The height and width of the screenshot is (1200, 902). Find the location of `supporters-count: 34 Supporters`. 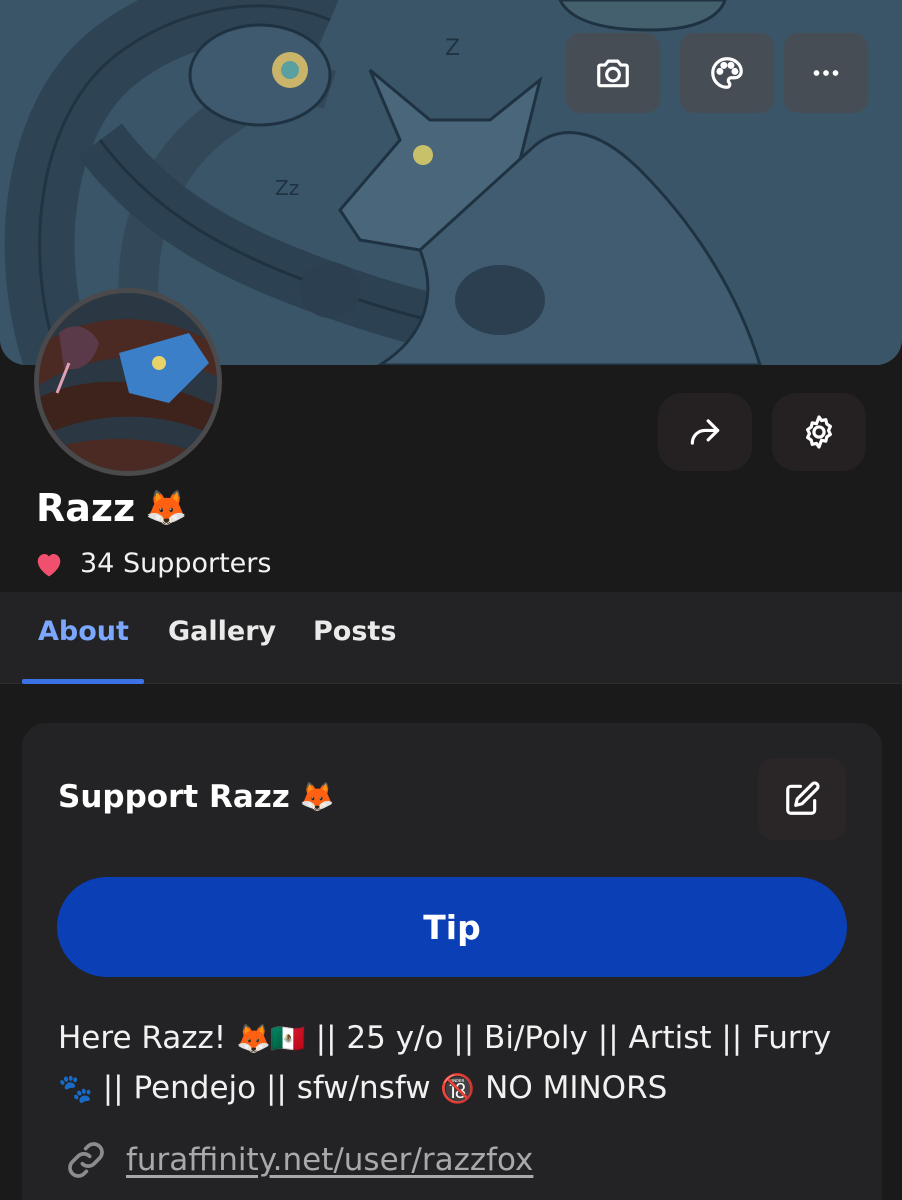

supporters-count: 34 Supporters is located at coordinates (152, 563).